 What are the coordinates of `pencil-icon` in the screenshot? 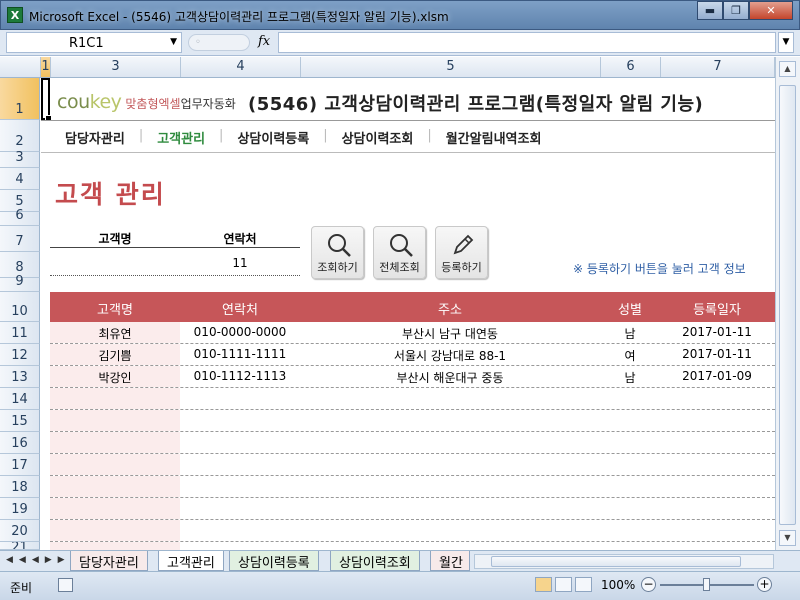 It's located at (463, 244).